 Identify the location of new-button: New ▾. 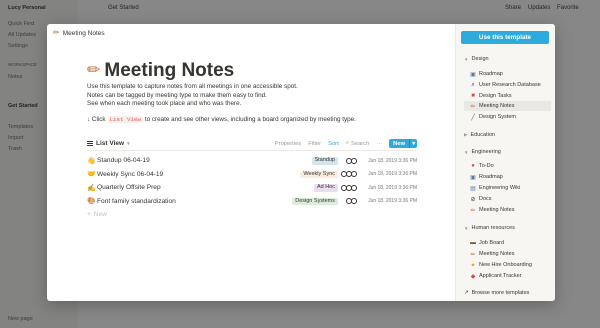
(403, 143).